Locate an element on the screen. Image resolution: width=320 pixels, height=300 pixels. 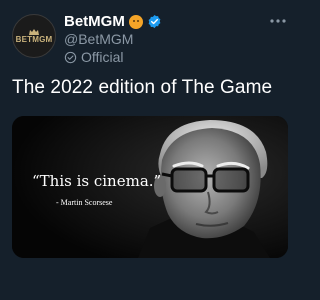
tweet-text: The 2022 edition of The Game is located at coordinates (142, 87).